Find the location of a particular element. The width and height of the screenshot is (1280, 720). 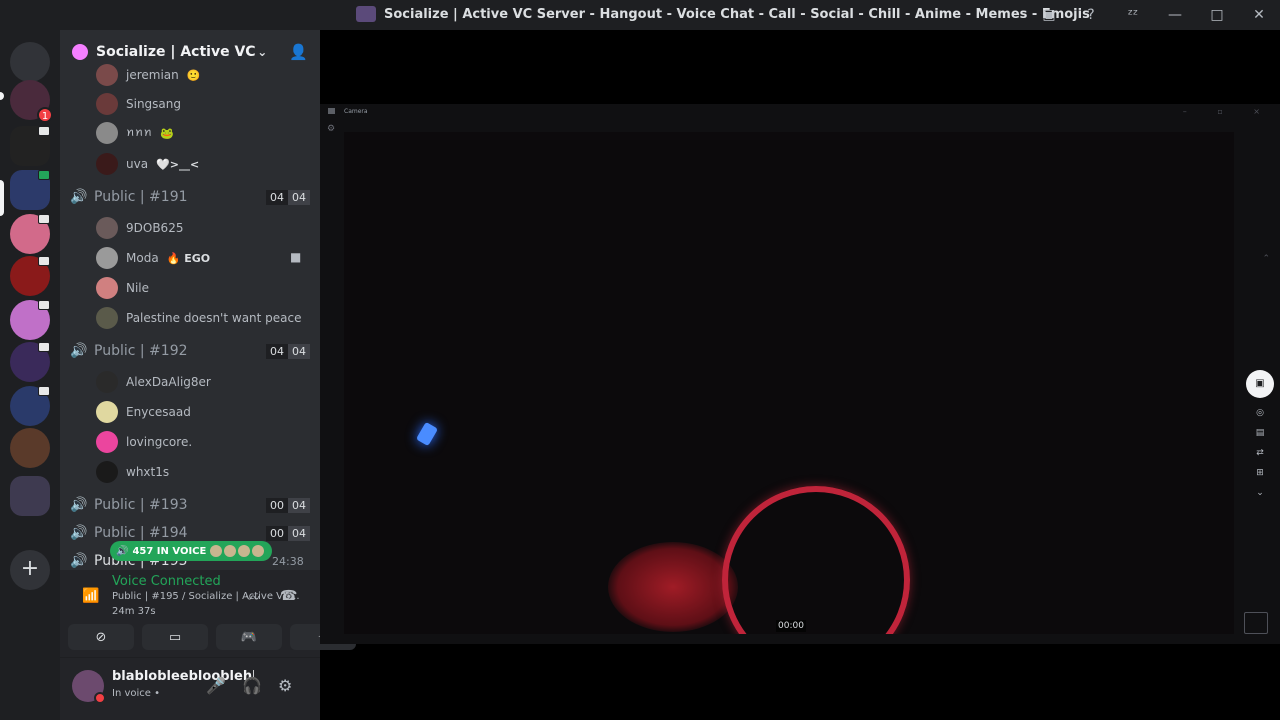

voice-channel-191: 🔊 Public | #191 04 04 is located at coordinates (190, 197).